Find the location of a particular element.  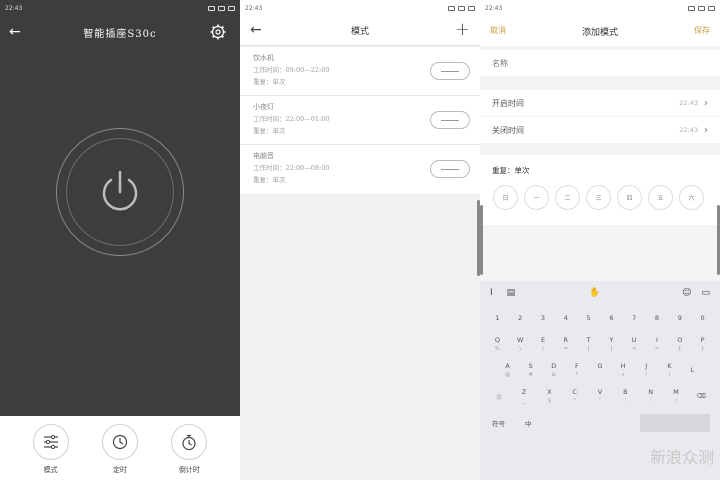

keyboard-bottom-row: 符号 中 is located at coordinates (600, 423).